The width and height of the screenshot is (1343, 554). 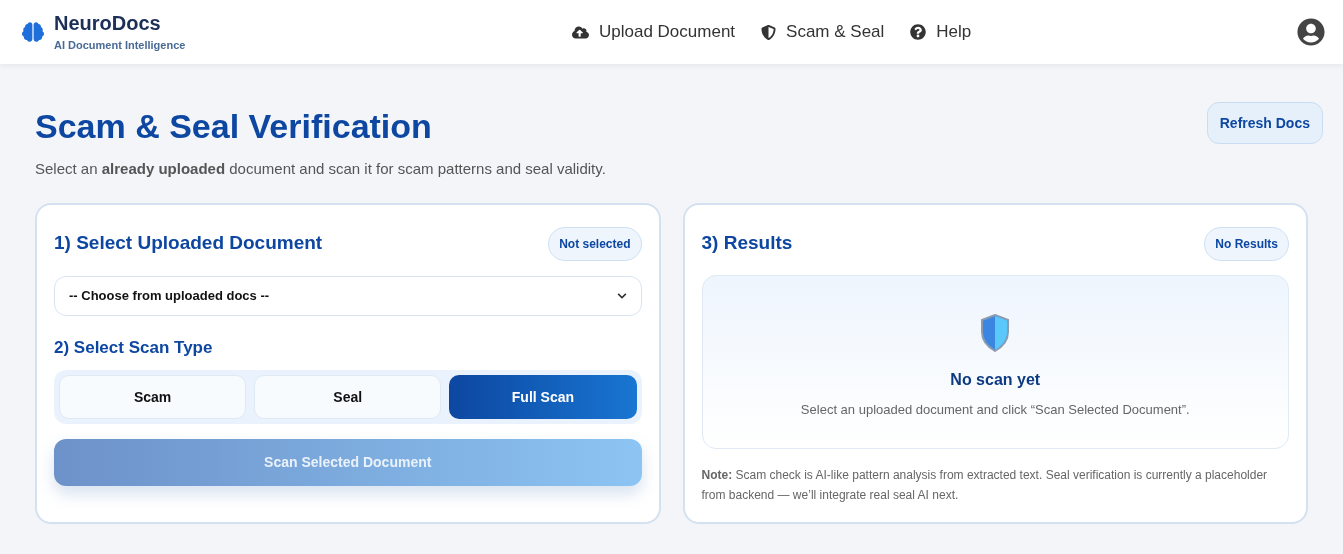 I want to click on empty-title: No scan yet, so click(x=995, y=379).